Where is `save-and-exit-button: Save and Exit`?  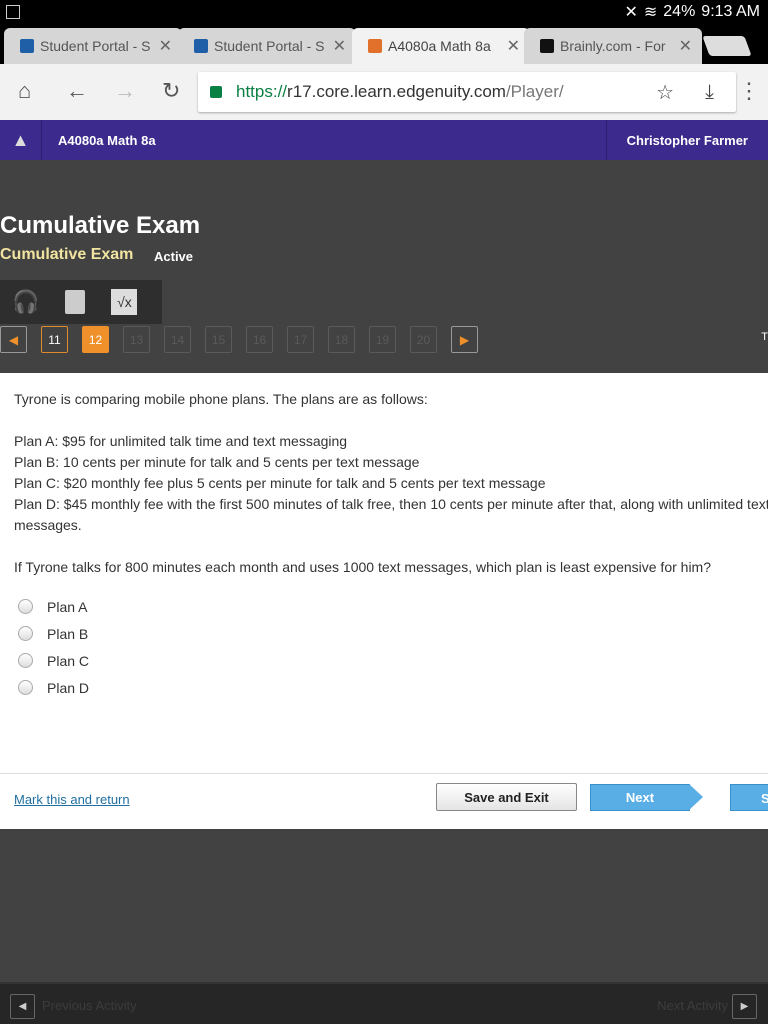
save-and-exit-button: Save and Exit is located at coordinates (506, 797).